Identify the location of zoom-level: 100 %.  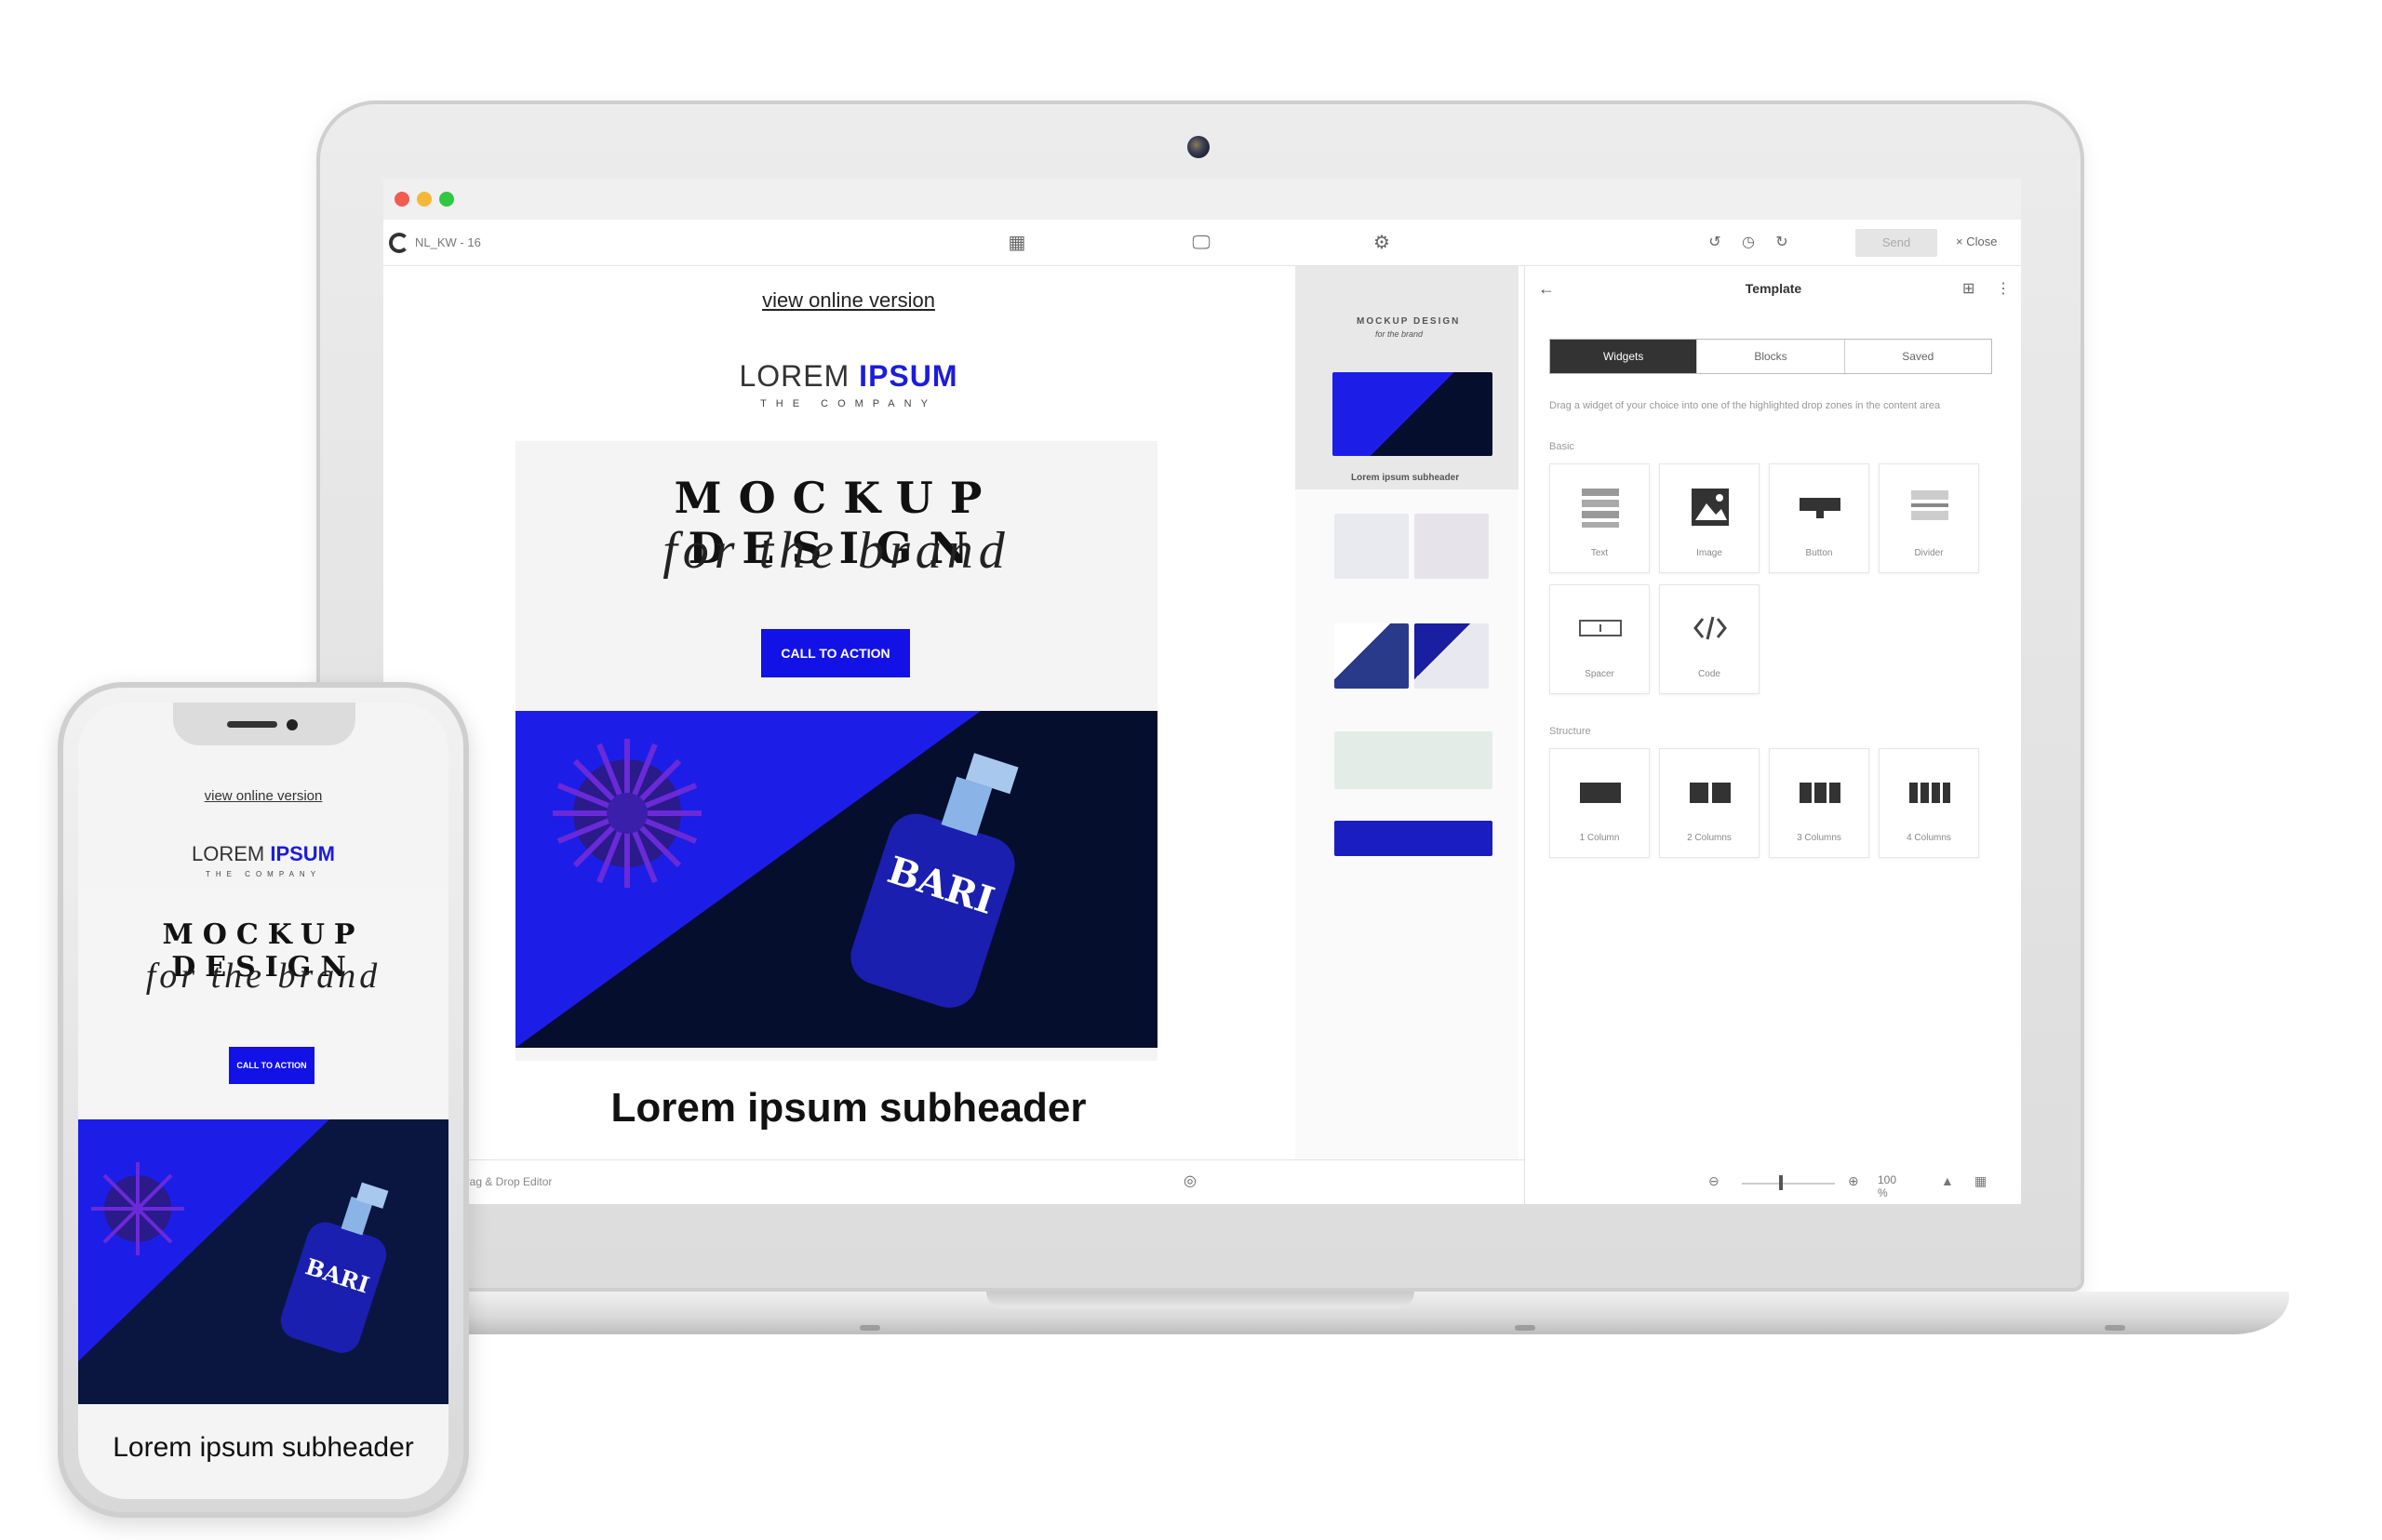
(1887, 1186).